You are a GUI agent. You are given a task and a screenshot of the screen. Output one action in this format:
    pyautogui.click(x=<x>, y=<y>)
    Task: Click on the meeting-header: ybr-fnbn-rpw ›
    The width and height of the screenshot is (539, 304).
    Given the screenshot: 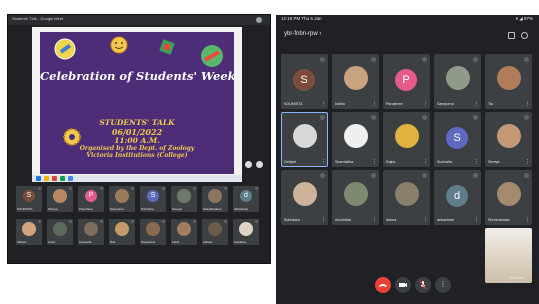 What is the action you would take?
    pyautogui.click(x=407, y=36)
    